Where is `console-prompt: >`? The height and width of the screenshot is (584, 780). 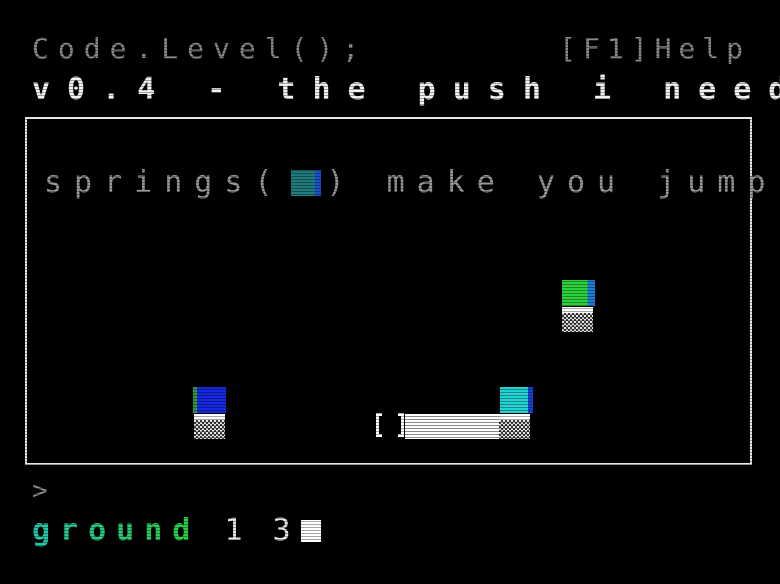
console-prompt: > is located at coordinates (40, 491).